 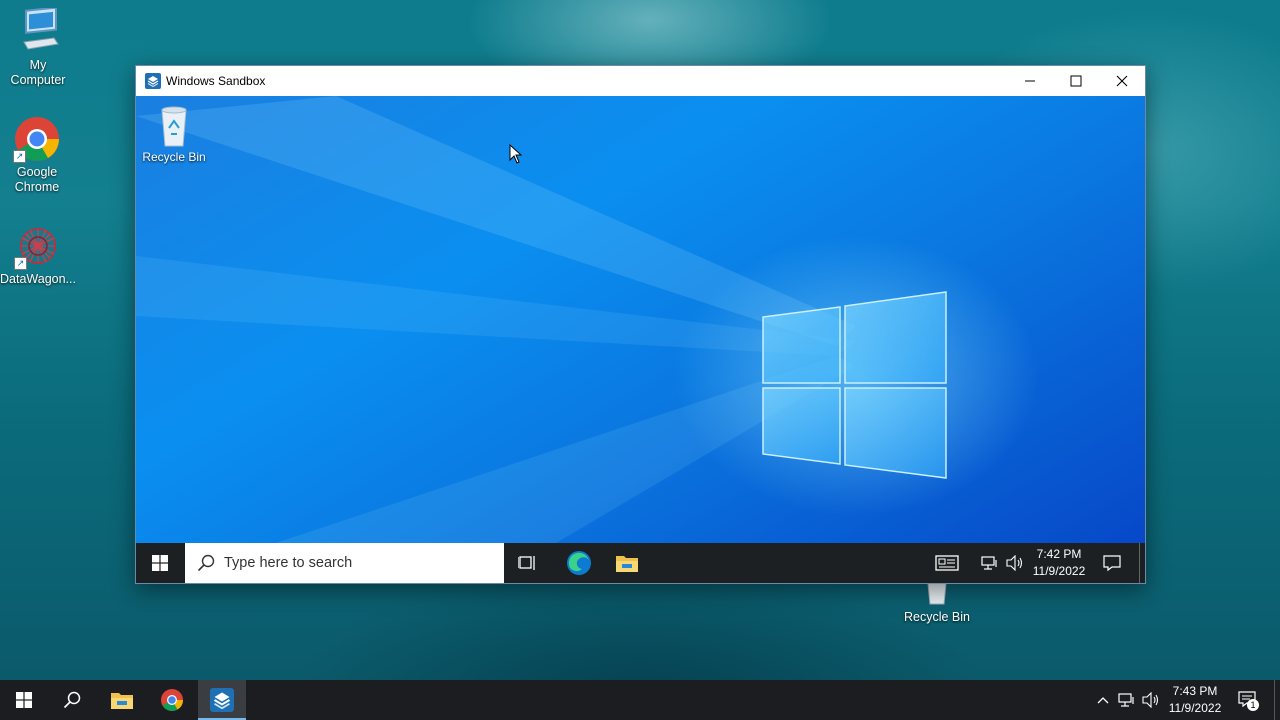 I want to click on sandbox-start-button, so click(x=160, y=563).